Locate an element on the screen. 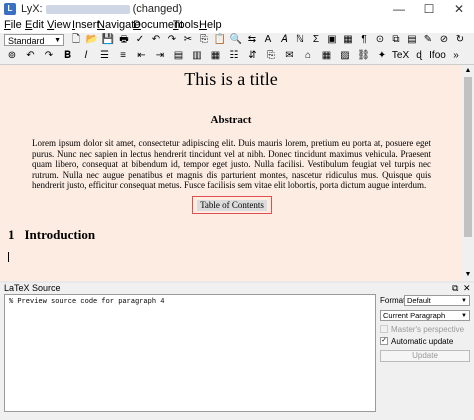 This screenshot has height=420, width=474. minimize-button: — is located at coordinates (399, 9).